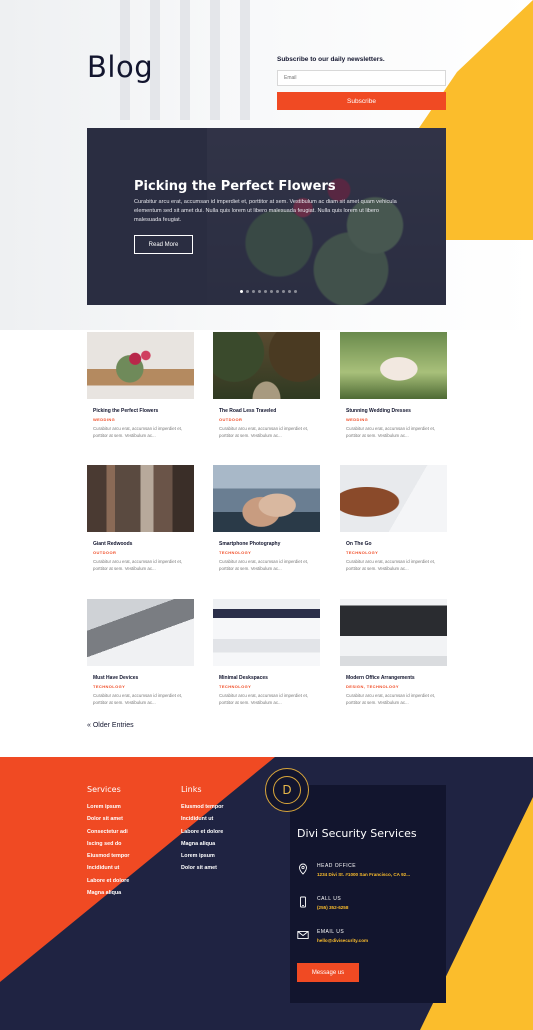 The image size is (533, 1030). What do you see at coordinates (140, 678) in the screenshot?
I see `post-title: Must Have Devices` at bounding box center [140, 678].